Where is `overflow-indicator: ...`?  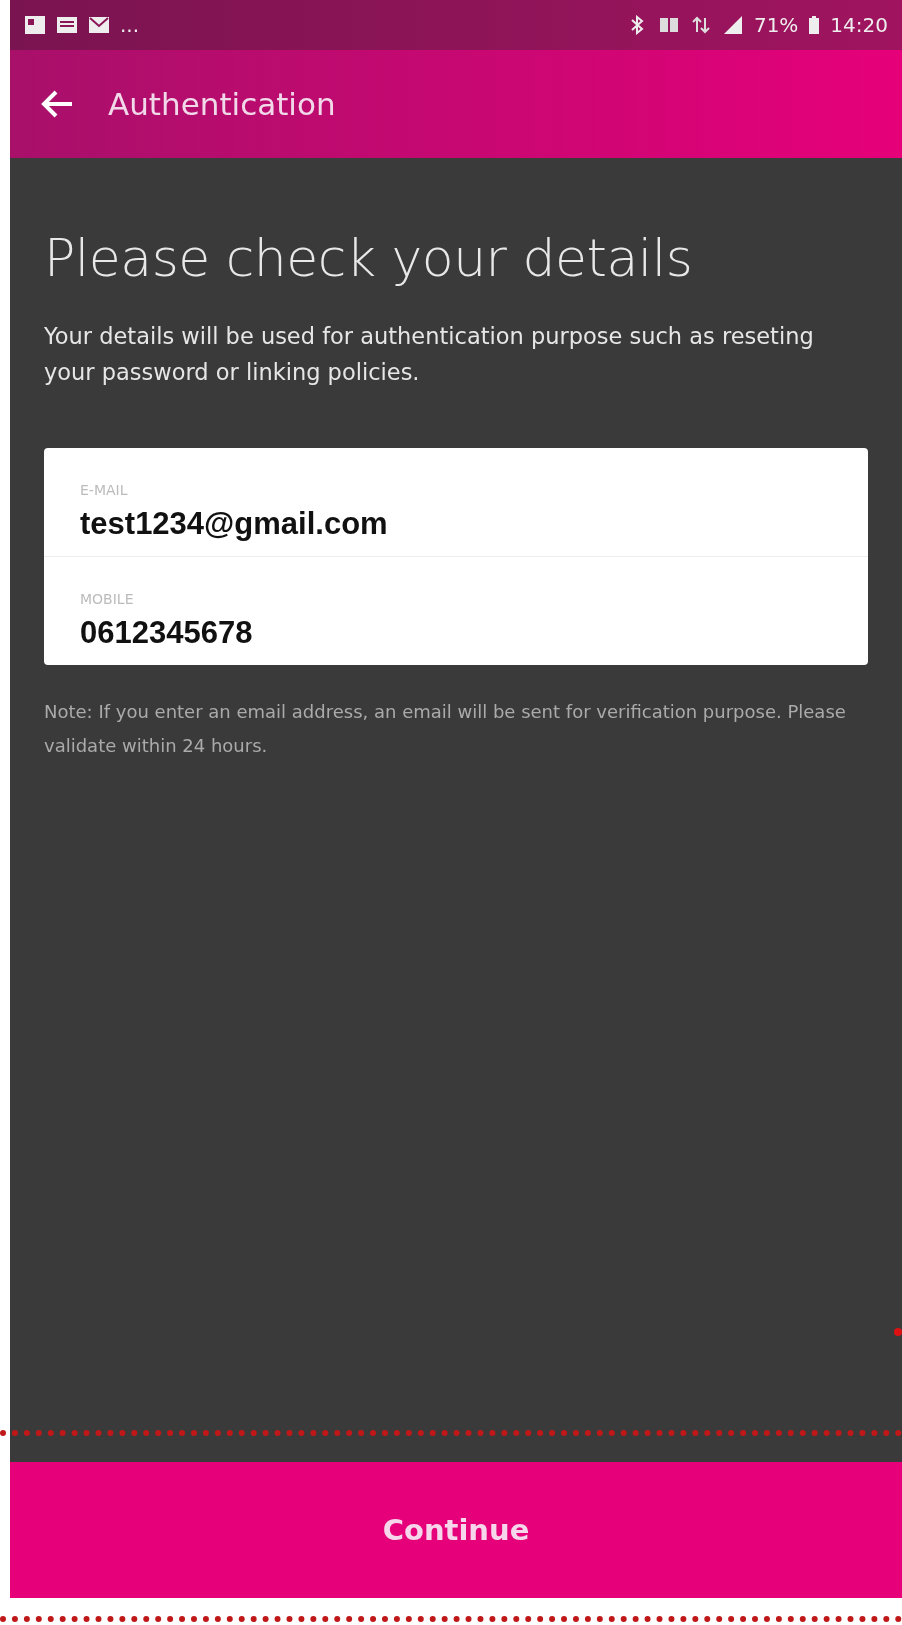
overflow-indicator: ... is located at coordinates (130, 25).